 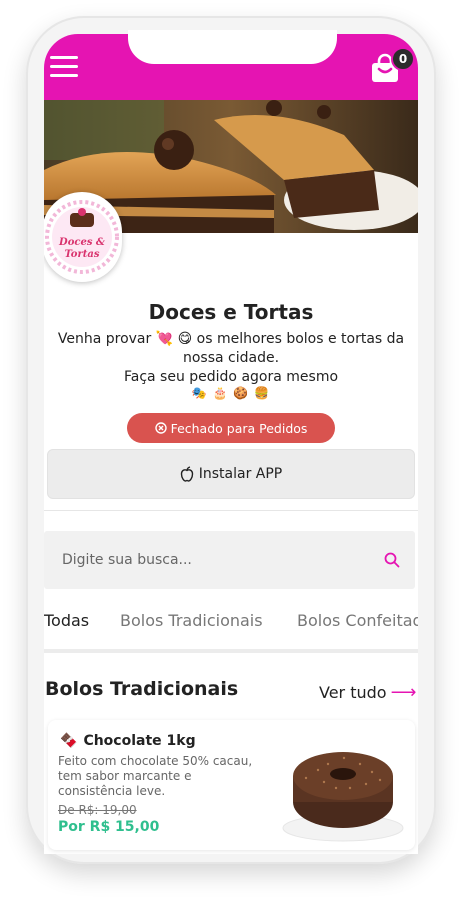 What do you see at coordinates (392, 560) in the screenshot?
I see `search-icon` at bounding box center [392, 560].